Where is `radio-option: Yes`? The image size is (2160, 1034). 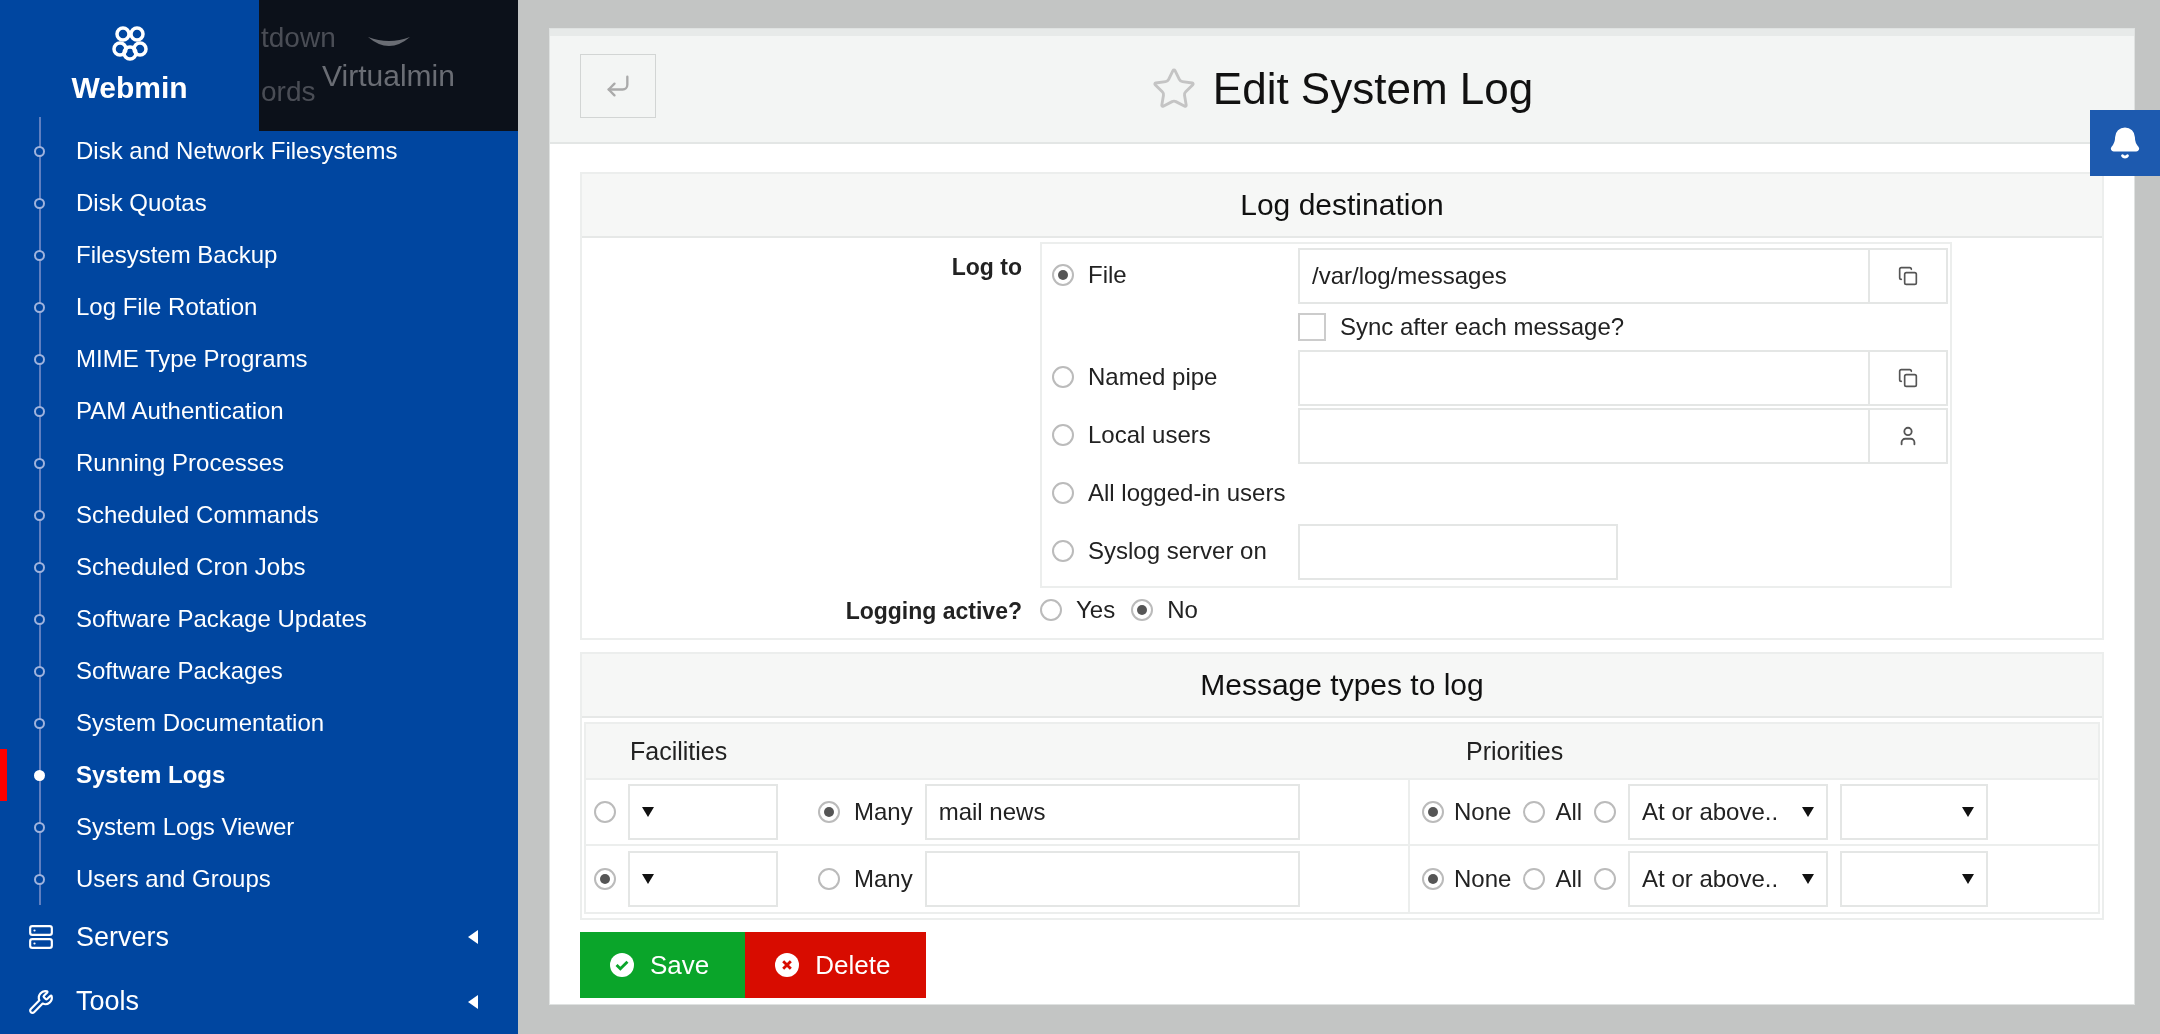
radio-option: Yes is located at coordinates (1078, 610).